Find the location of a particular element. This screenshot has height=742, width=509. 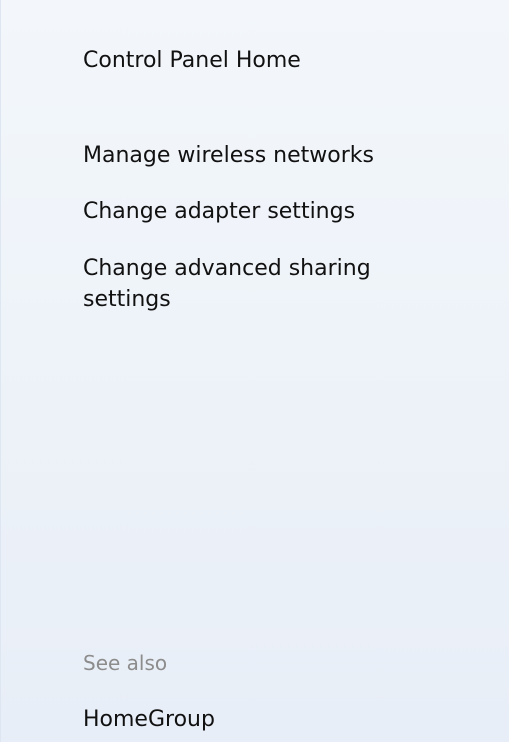

manage-wireless-networks-link: Manage wireless networks is located at coordinates (228, 155).